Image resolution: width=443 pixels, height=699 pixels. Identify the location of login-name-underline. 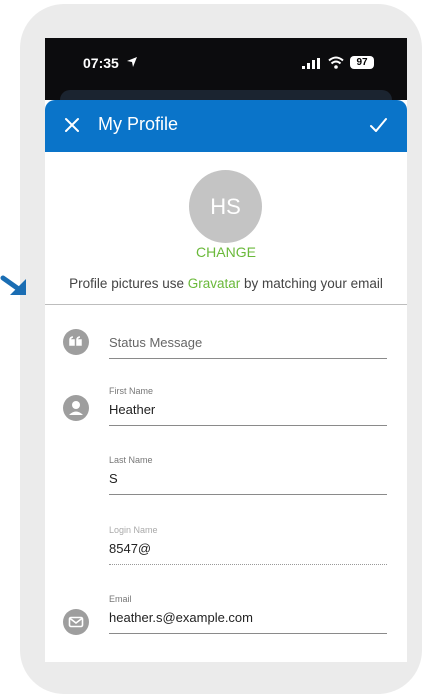
(248, 564).